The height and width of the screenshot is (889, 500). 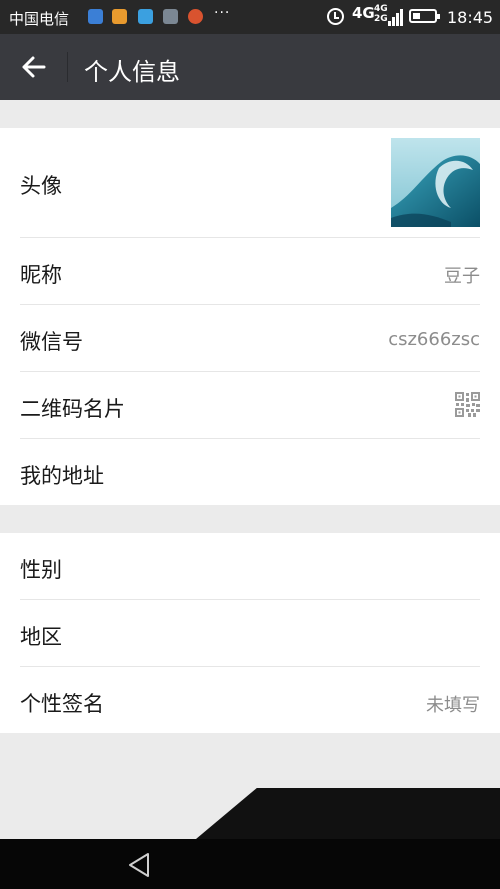 I want to click on signal-icon, so click(x=396, y=17).